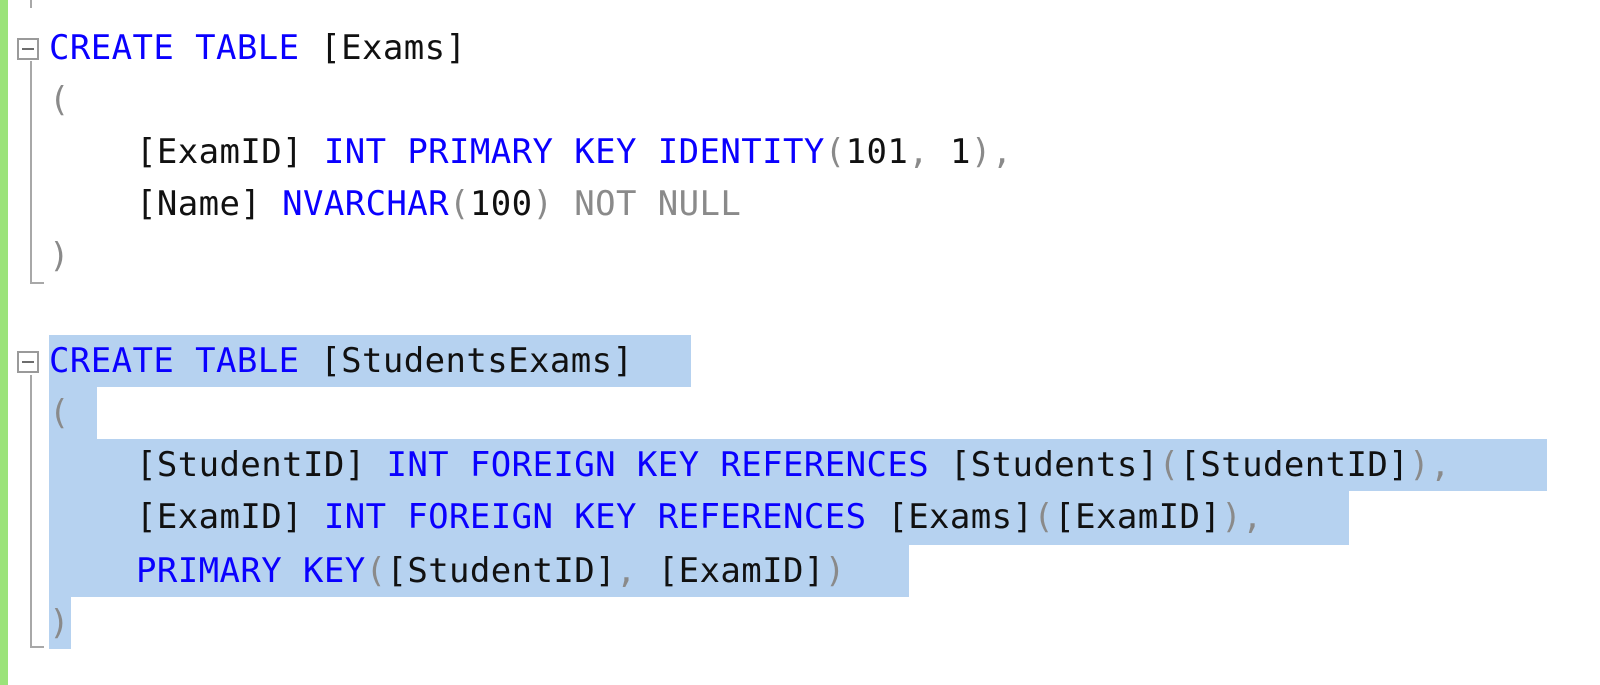 The height and width of the screenshot is (685, 1600). I want to click on identifier: [Name], so click(199, 204).